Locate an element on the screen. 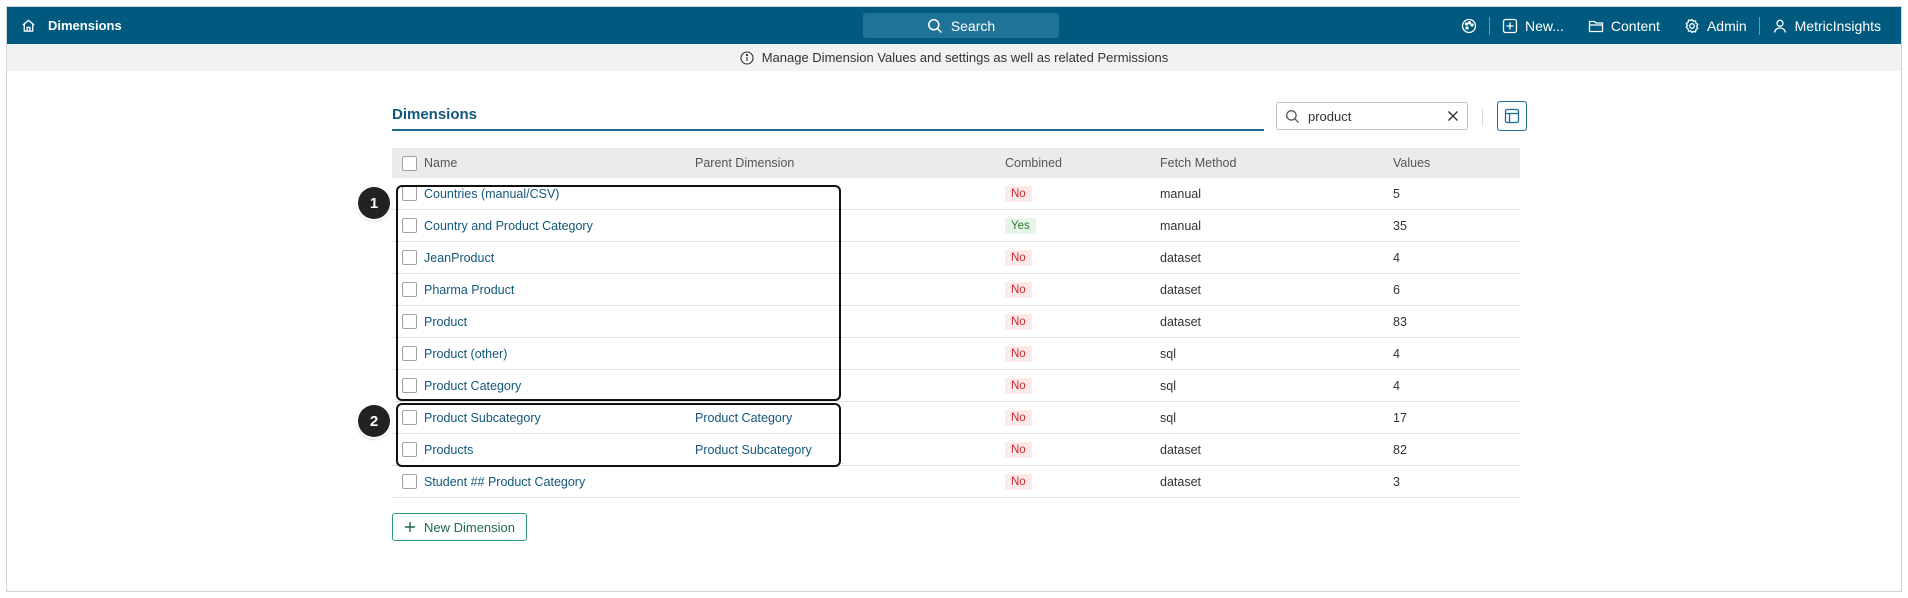 The height and width of the screenshot is (598, 1908). column-header-parent: Parent Dimension is located at coordinates (850, 163).